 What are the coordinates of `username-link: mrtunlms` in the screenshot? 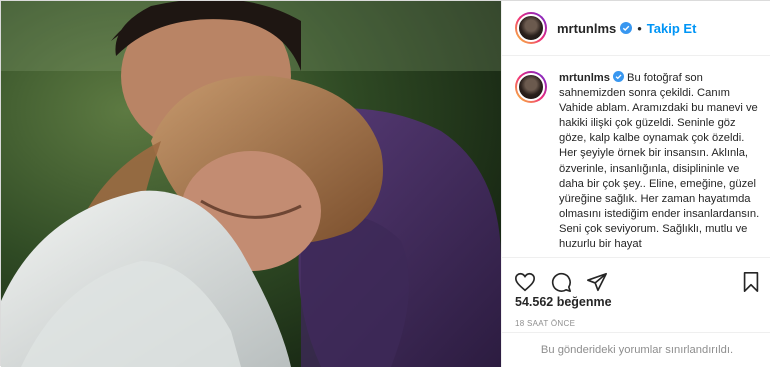 It's located at (586, 28).